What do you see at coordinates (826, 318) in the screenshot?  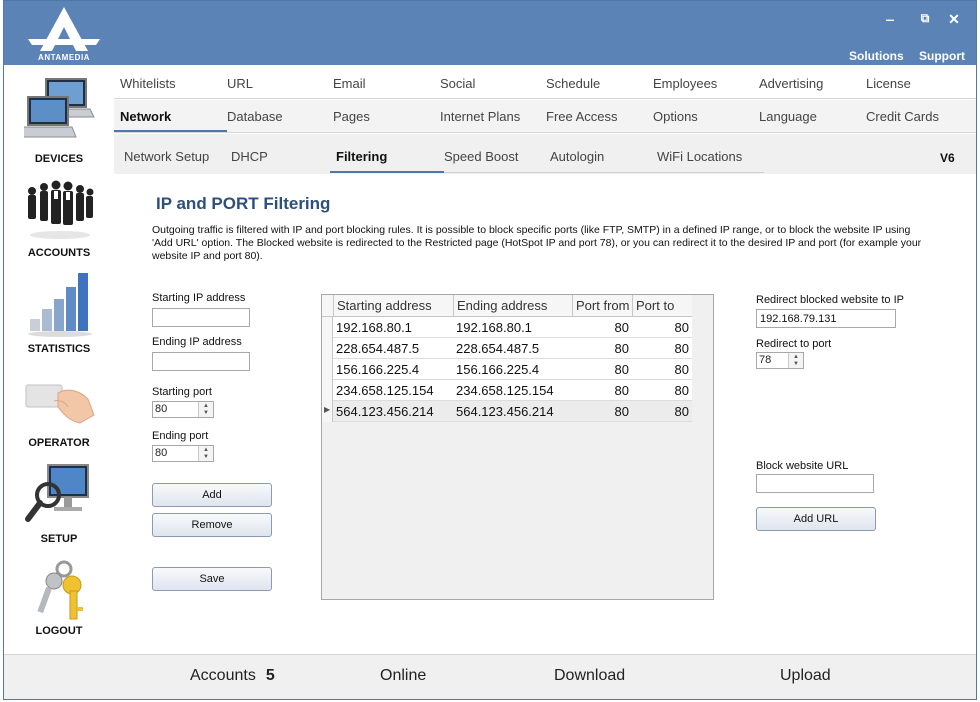 I see `redirect-ip-input` at bounding box center [826, 318].